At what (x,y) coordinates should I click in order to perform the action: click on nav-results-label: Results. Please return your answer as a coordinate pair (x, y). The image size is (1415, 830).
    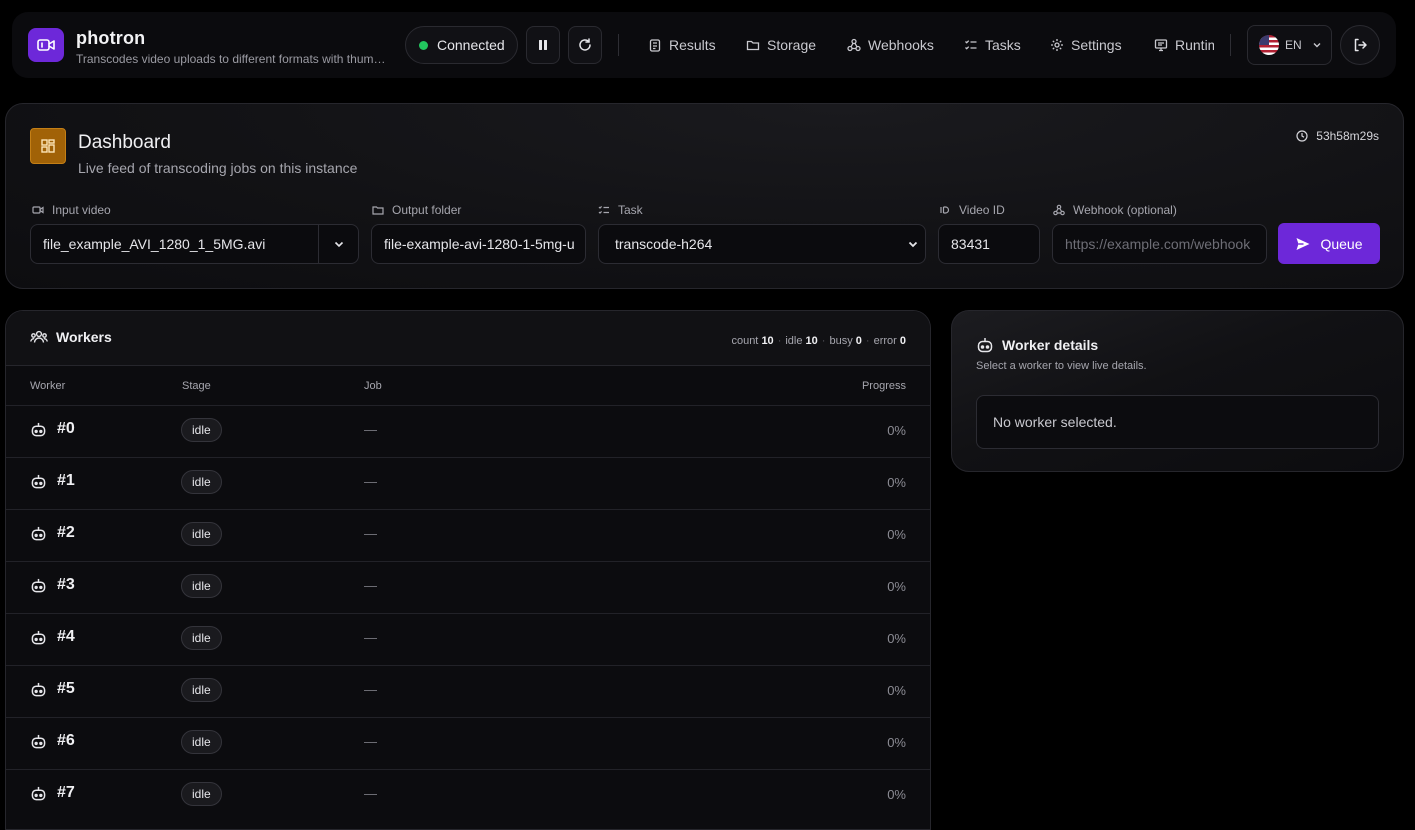
    Looking at the image, I should click on (692, 45).